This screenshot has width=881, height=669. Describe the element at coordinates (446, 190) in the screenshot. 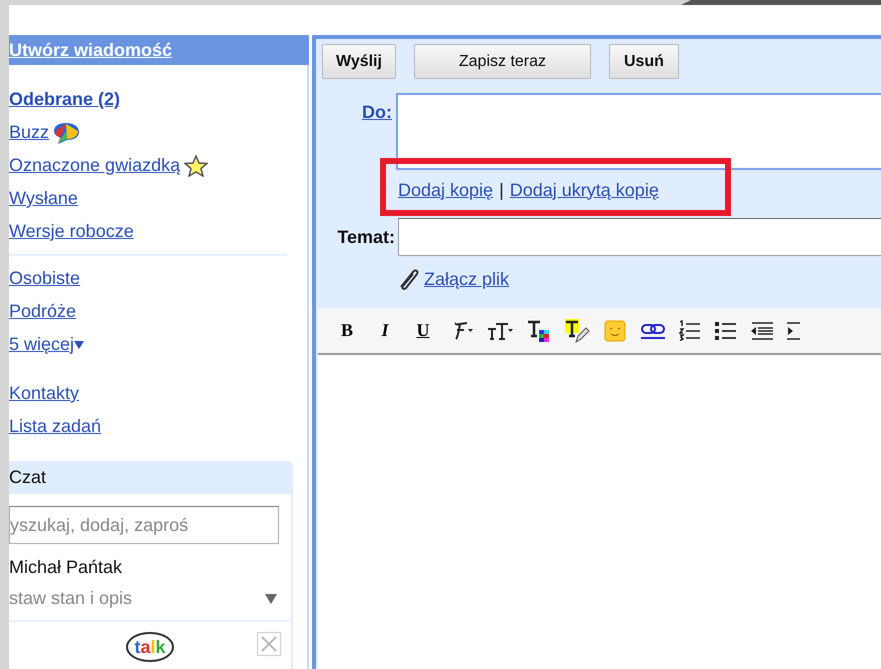

I see `add-cc-link: Dodaj kopię` at that location.